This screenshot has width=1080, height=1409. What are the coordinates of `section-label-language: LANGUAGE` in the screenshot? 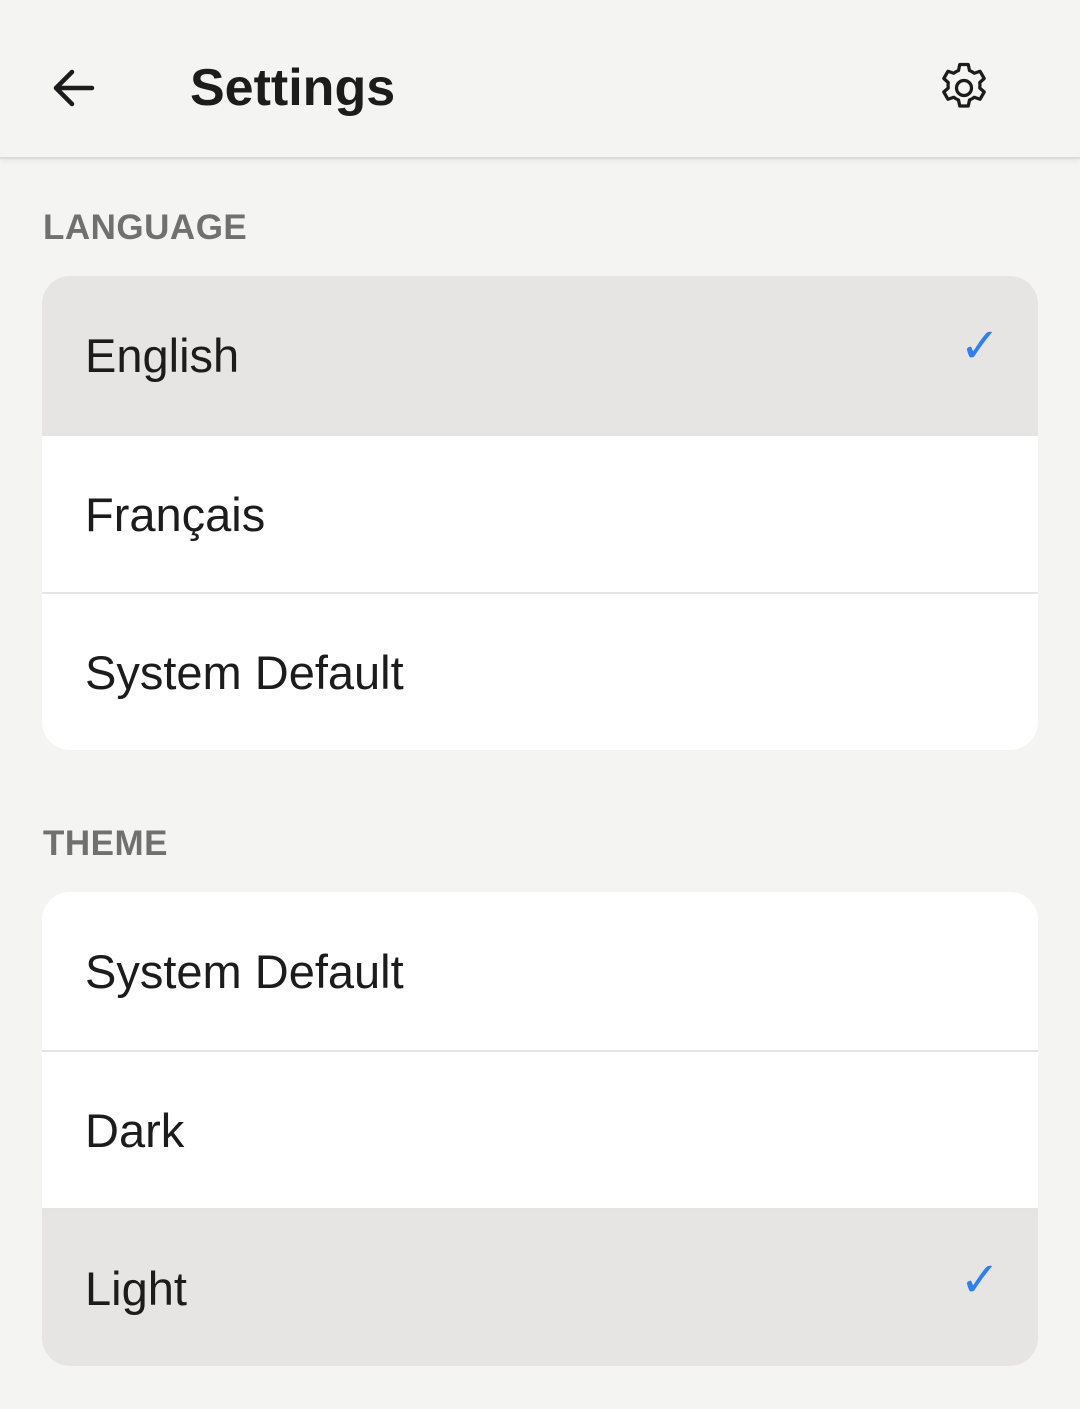 It's located at (145, 227).